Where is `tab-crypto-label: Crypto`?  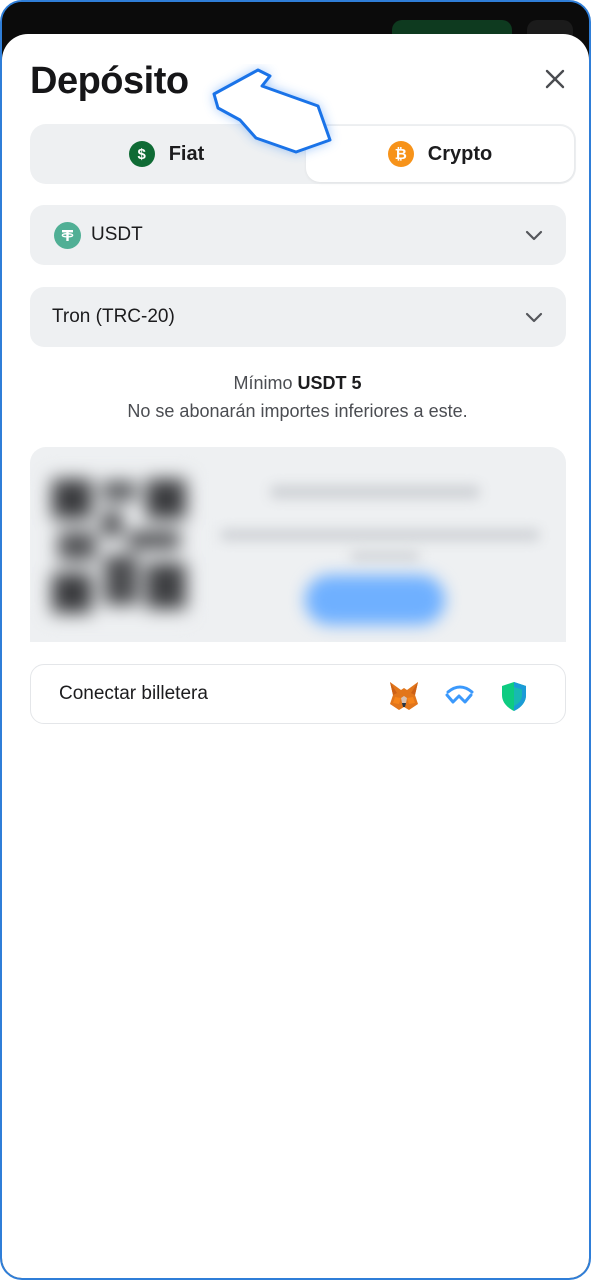
tab-crypto-label: Crypto is located at coordinates (460, 153).